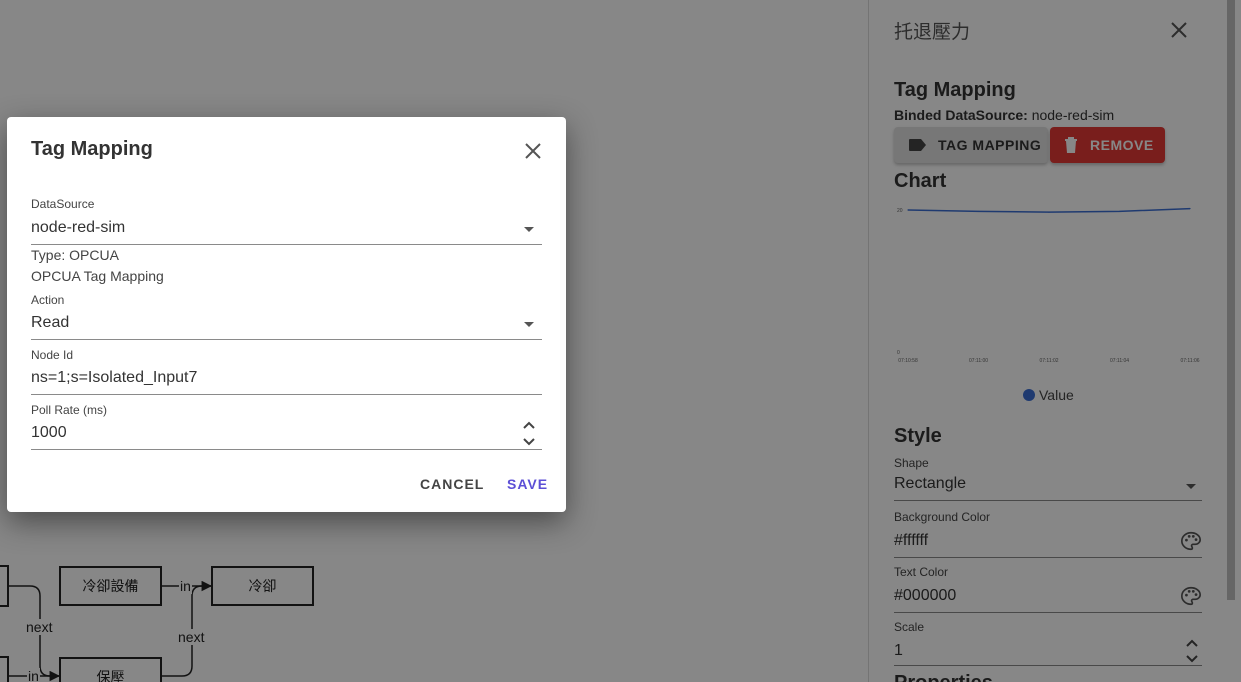 The image size is (1241, 682). What do you see at coordinates (533, 151) in the screenshot?
I see `close-icon` at bounding box center [533, 151].